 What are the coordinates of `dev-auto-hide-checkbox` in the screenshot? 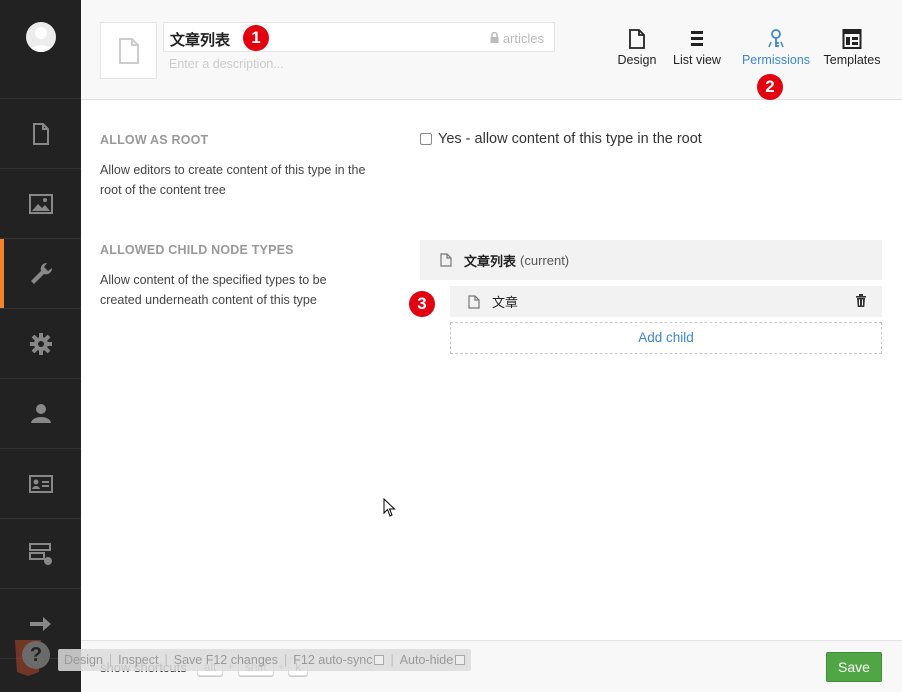 It's located at (460, 660).